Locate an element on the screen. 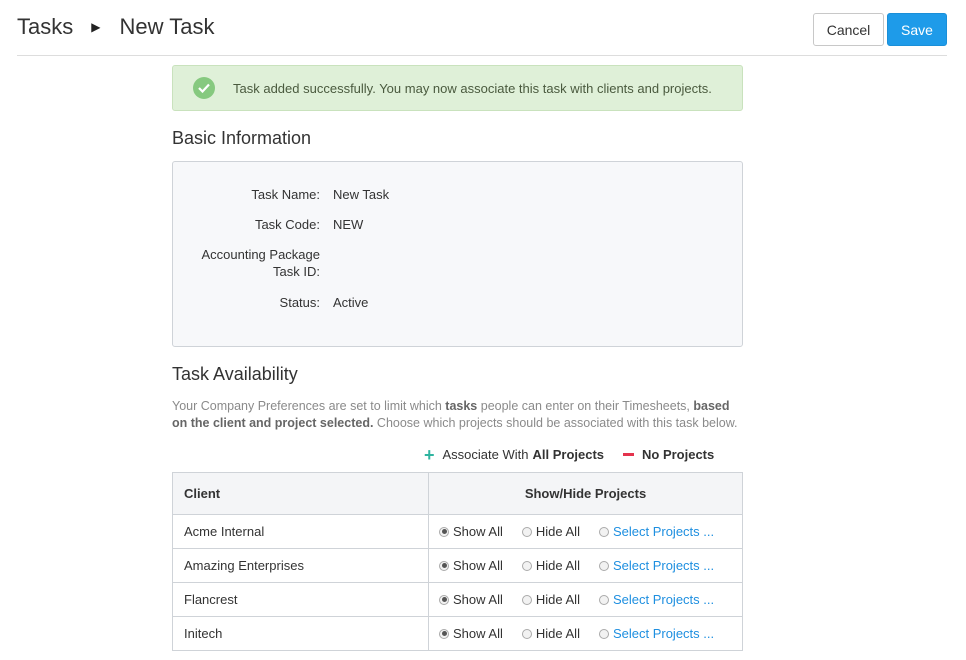  associate-all-projects-button: + Associate With All Projects is located at coordinates (514, 454).